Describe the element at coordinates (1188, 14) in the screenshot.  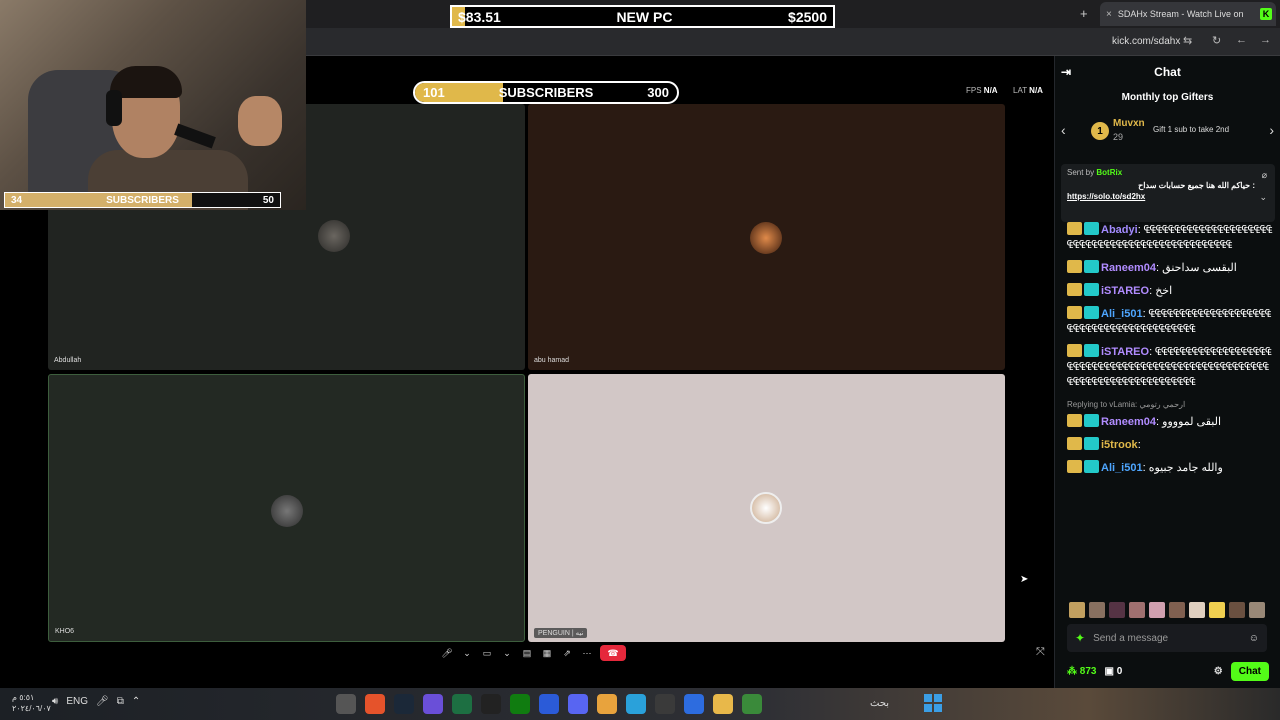
I see `browser-tab: × SDAHx Stream - Watch Live on K` at that location.